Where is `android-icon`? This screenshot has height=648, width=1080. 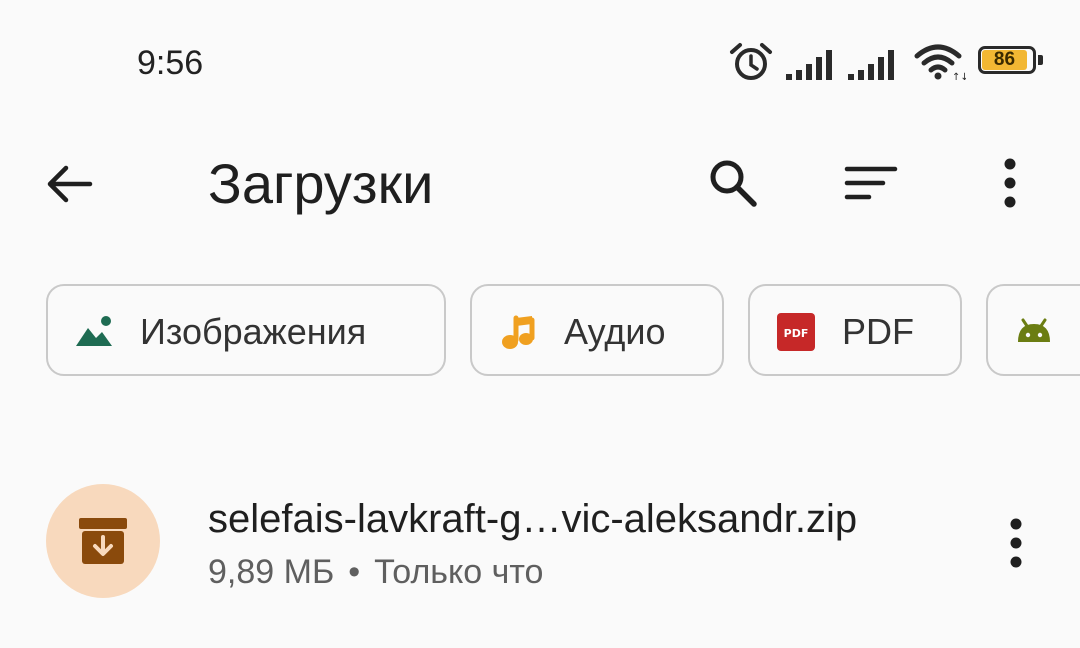
android-icon is located at coordinates (1034, 330).